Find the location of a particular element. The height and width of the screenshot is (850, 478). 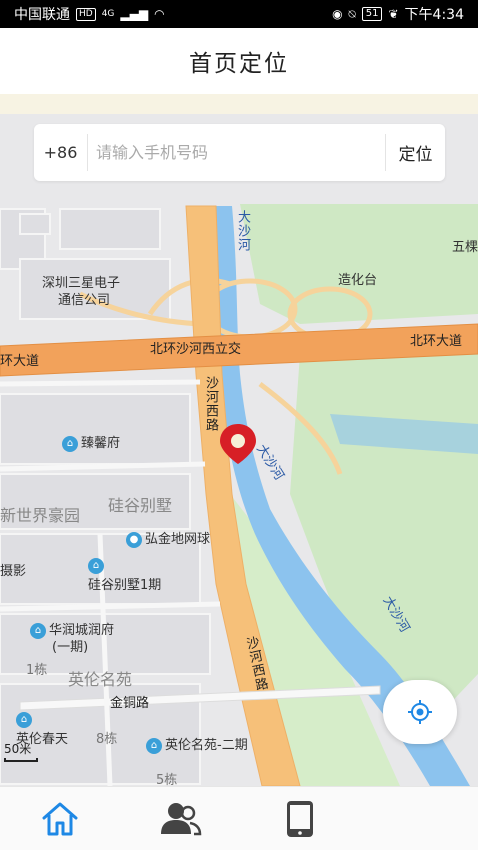

poi-guigu-1: ⌂ 硅谷别墅1期 is located at coordinates (125, 575).